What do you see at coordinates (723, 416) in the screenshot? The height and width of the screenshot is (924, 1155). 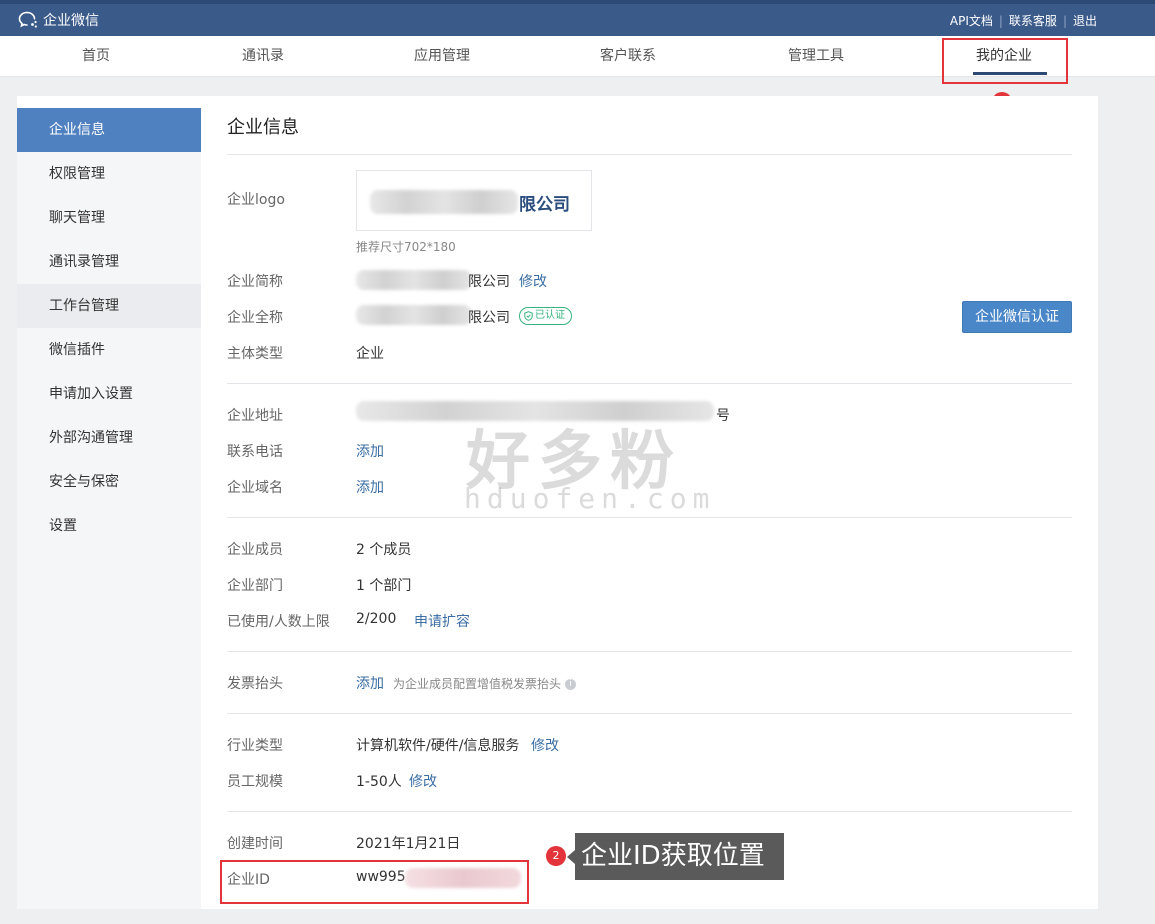 I see `address-value: 号` at bounding box center [723, 416].